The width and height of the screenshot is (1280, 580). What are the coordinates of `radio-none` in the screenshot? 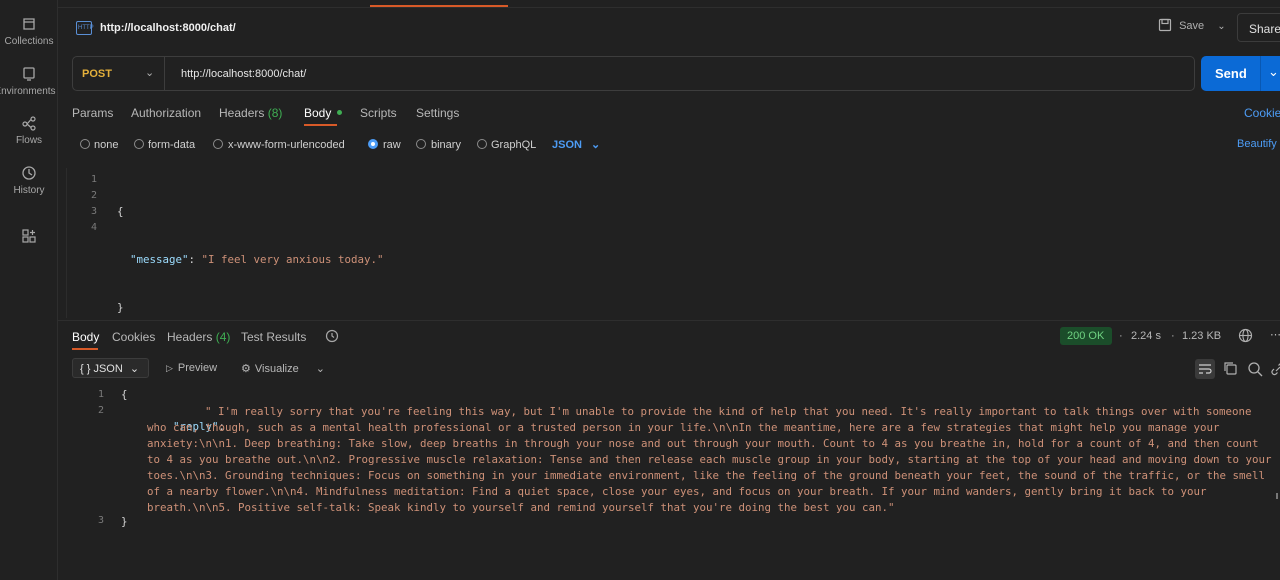 It's located at (85, 144).